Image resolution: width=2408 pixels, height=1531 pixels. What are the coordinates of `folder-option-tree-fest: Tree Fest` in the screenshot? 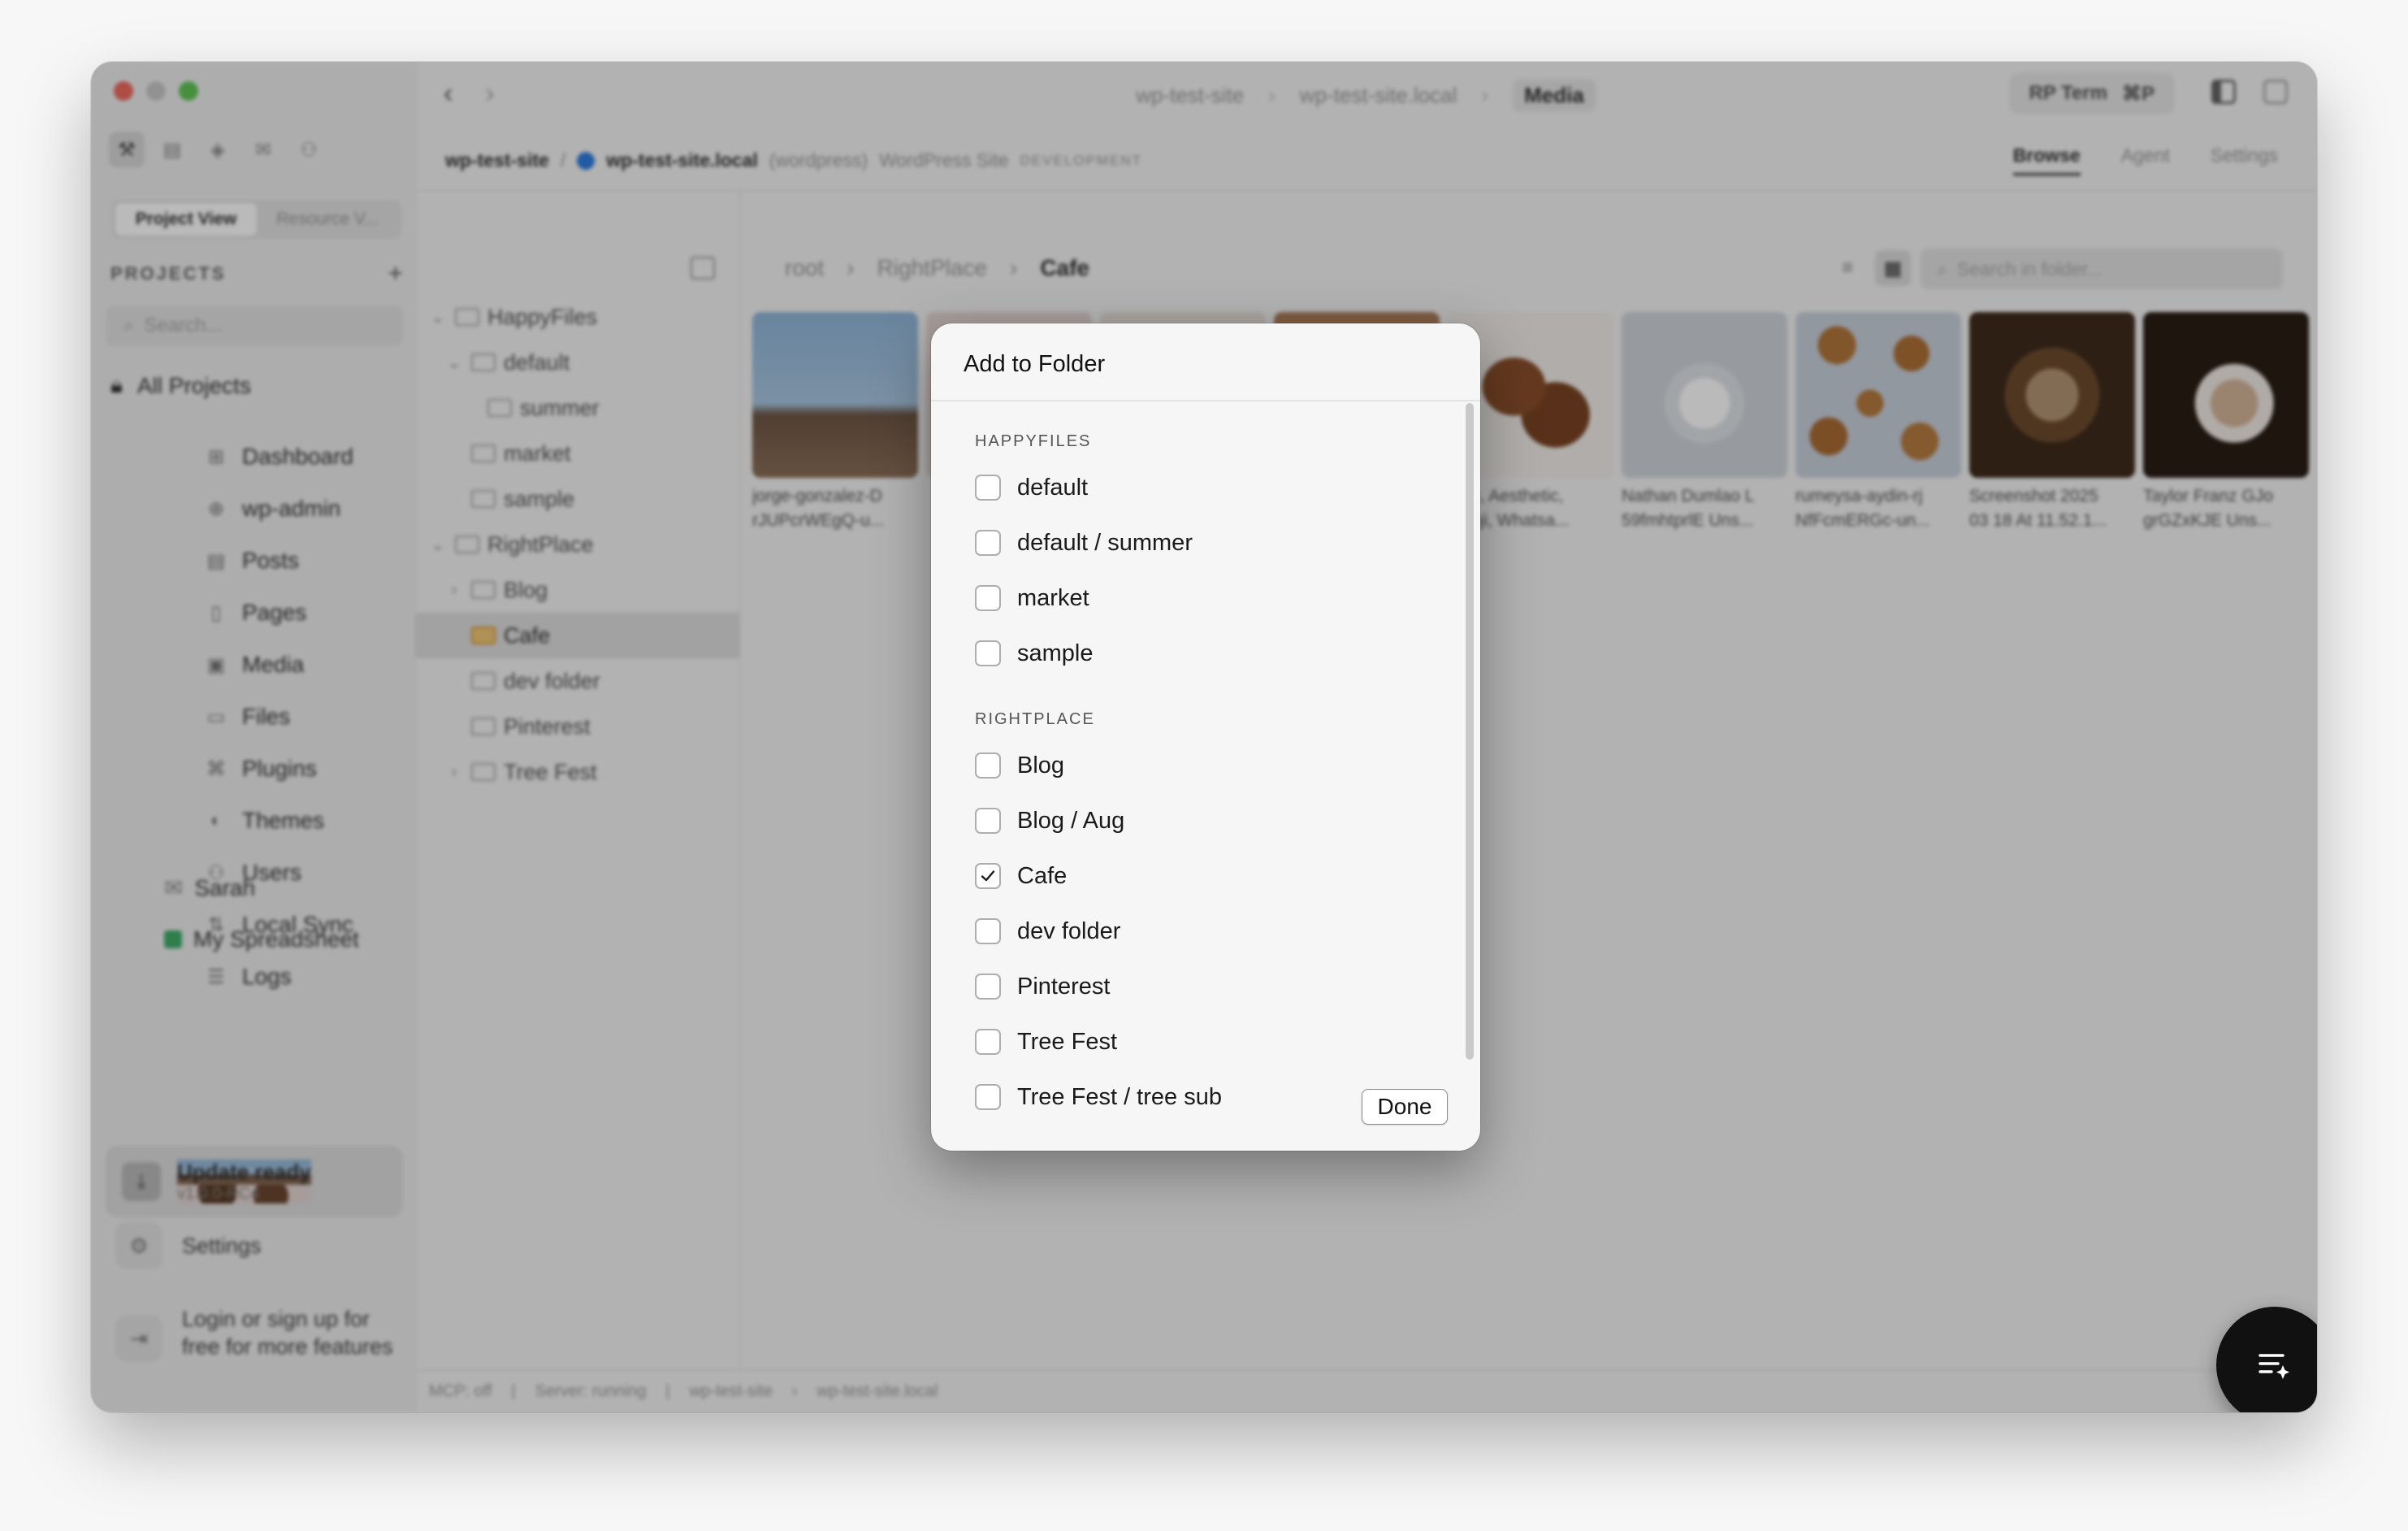 It's located at (1046, 1042).